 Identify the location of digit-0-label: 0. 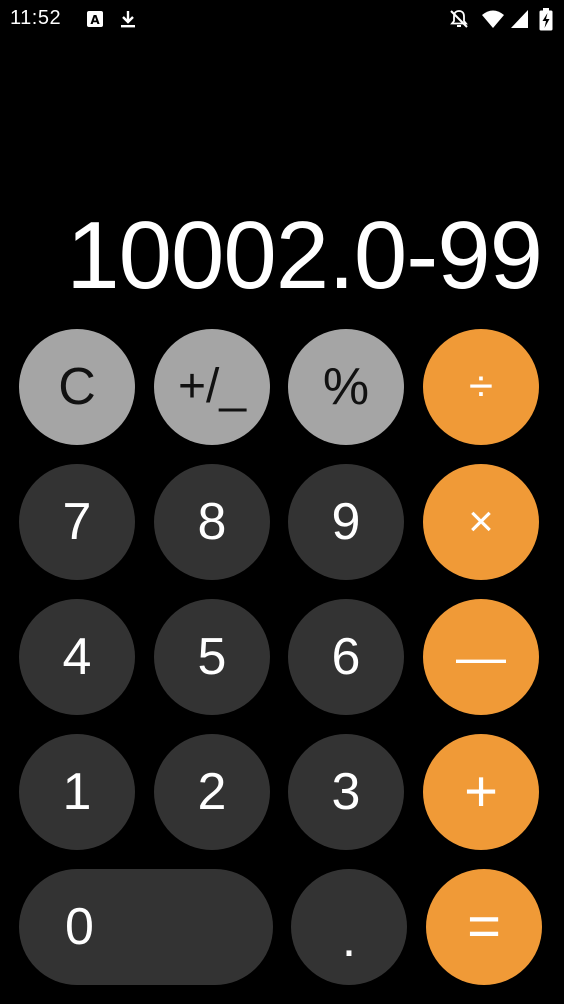
(79, 927).